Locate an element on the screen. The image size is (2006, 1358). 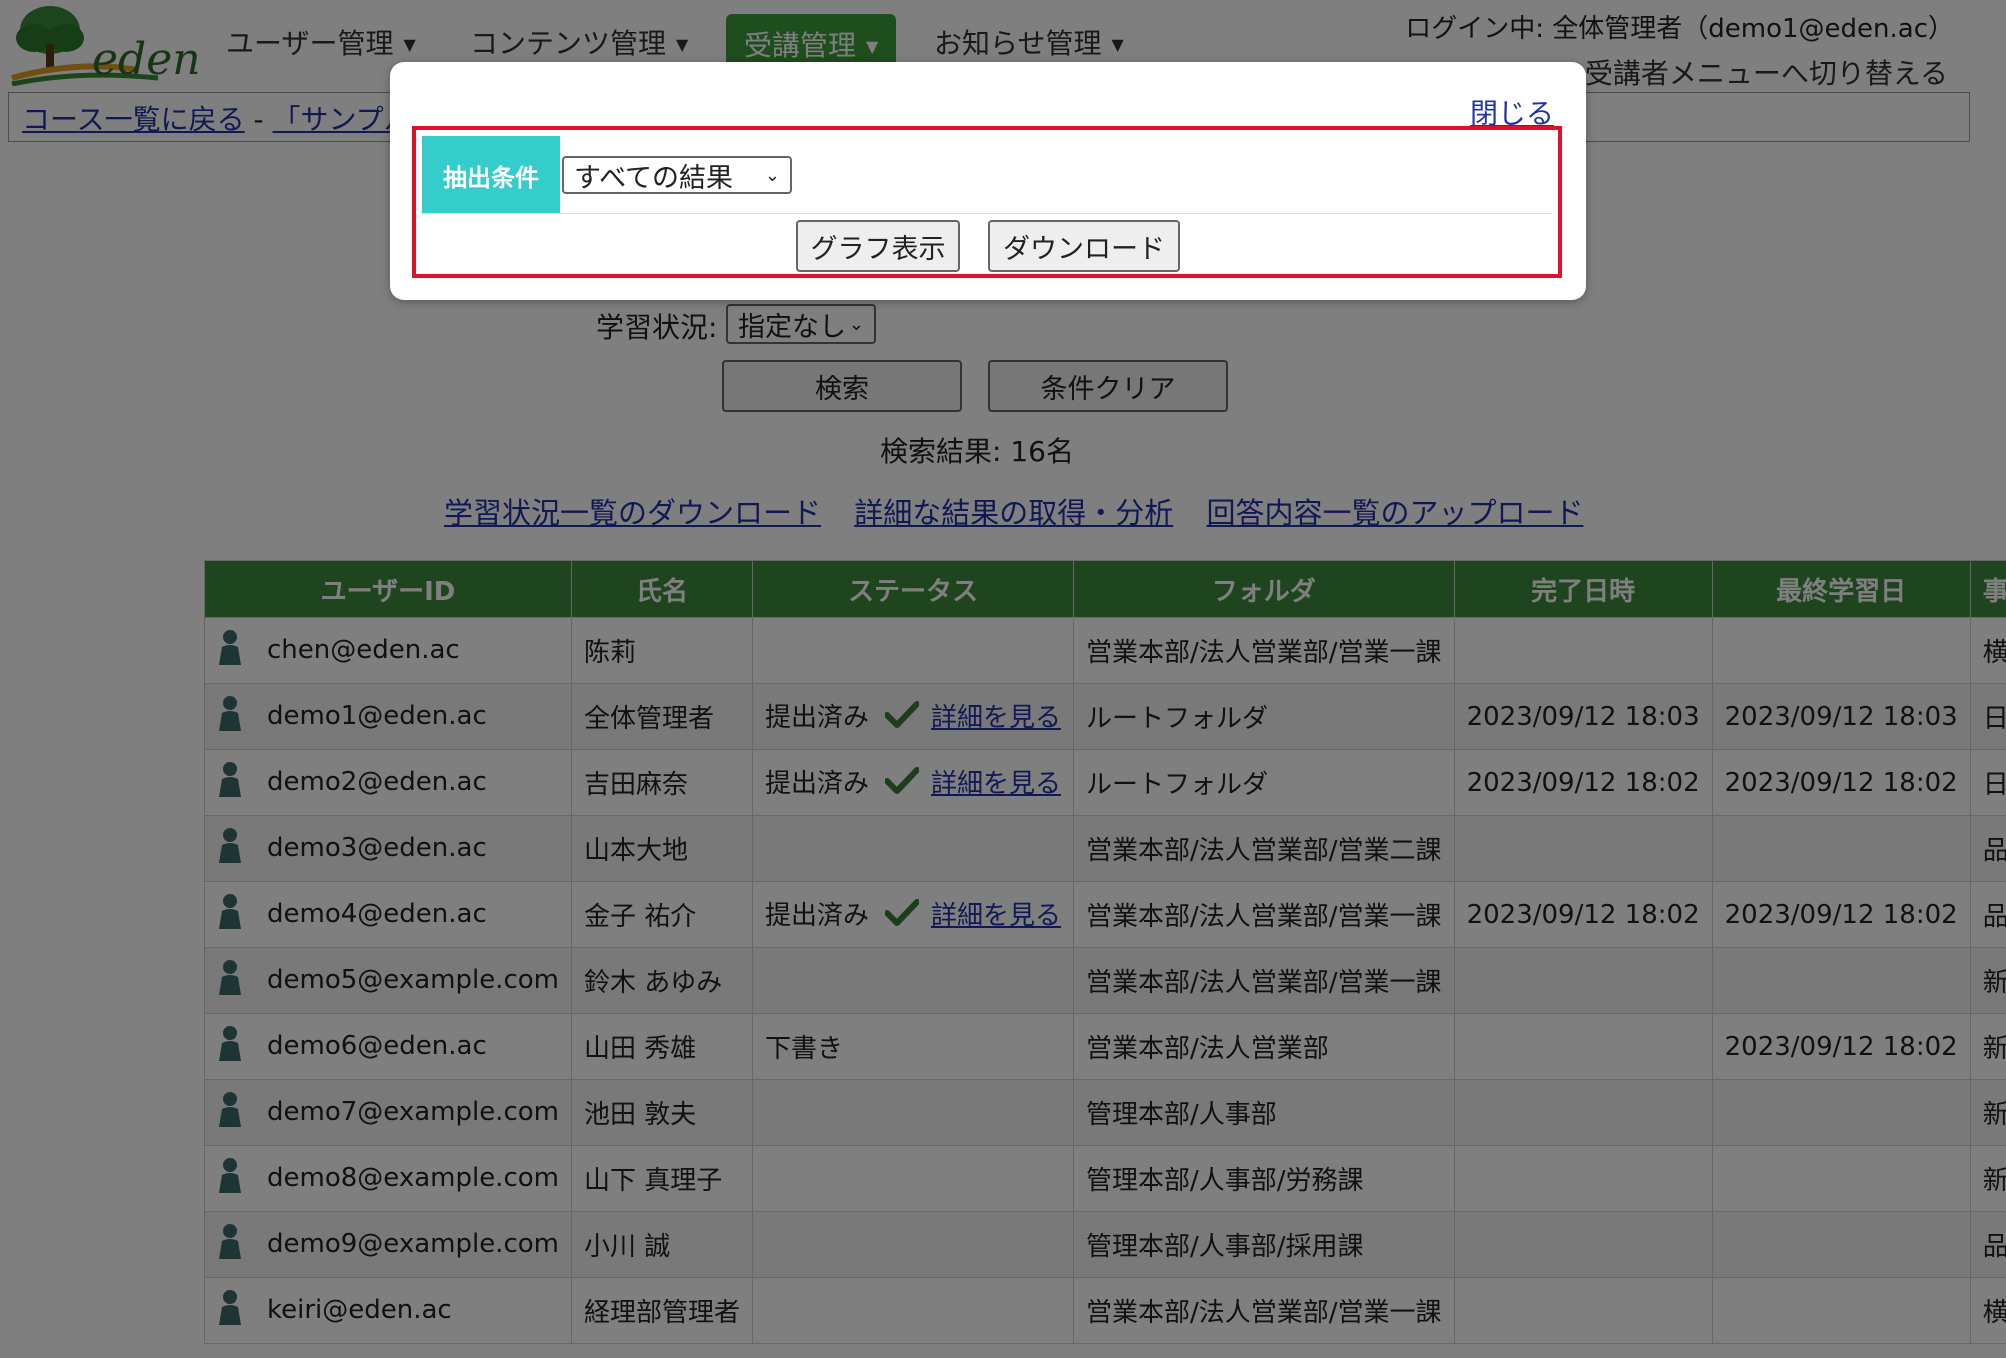
chevron-down-icon: ⌄ is located at coordinates (772, 175).